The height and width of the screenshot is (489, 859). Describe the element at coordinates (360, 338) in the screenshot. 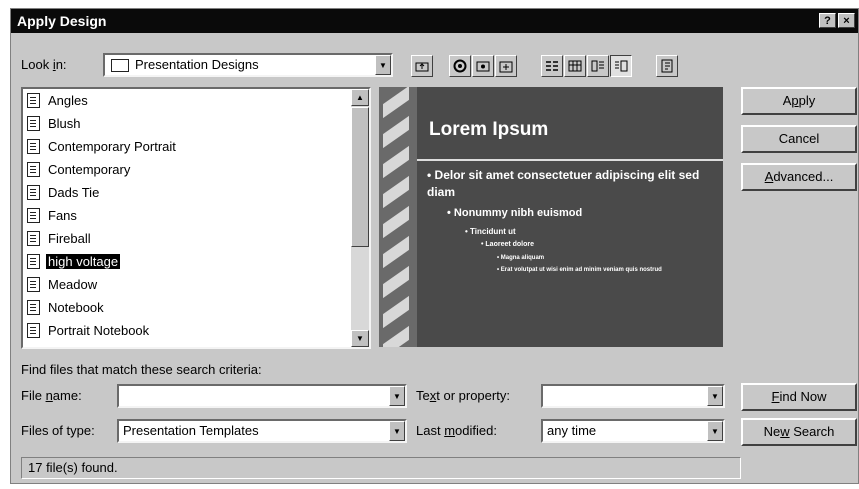

I see `scroll-down-icon: ▼` at that location.